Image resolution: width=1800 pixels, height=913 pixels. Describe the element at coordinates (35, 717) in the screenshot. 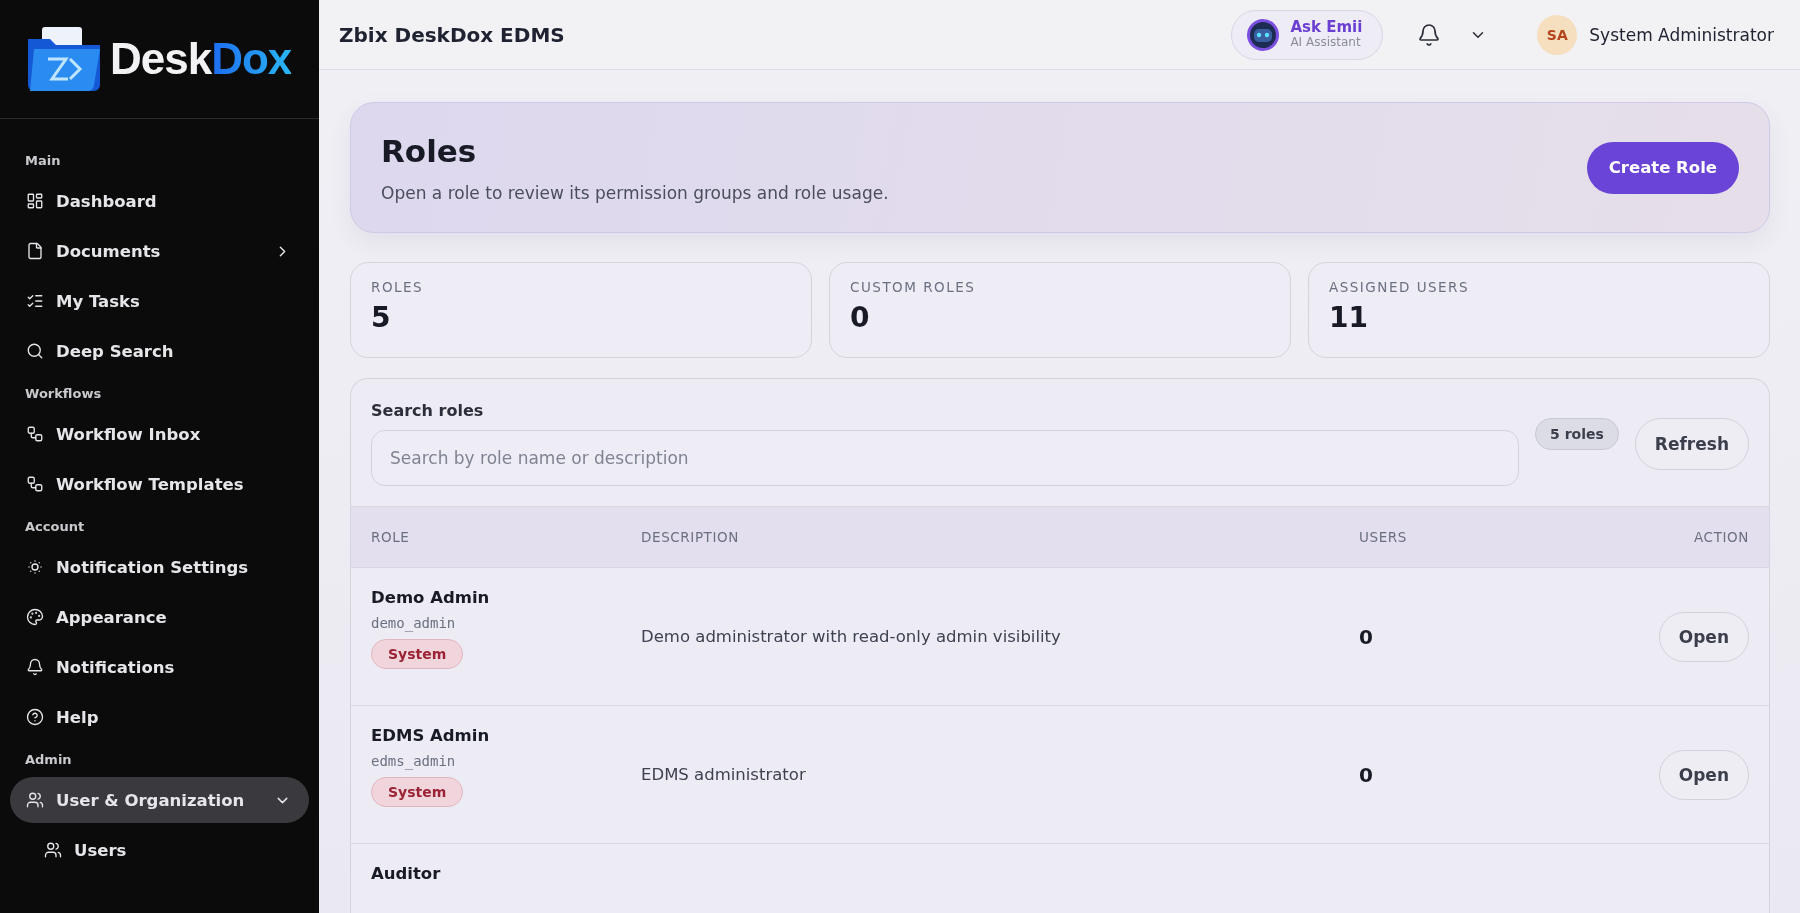

I see `help-icon` at that location.